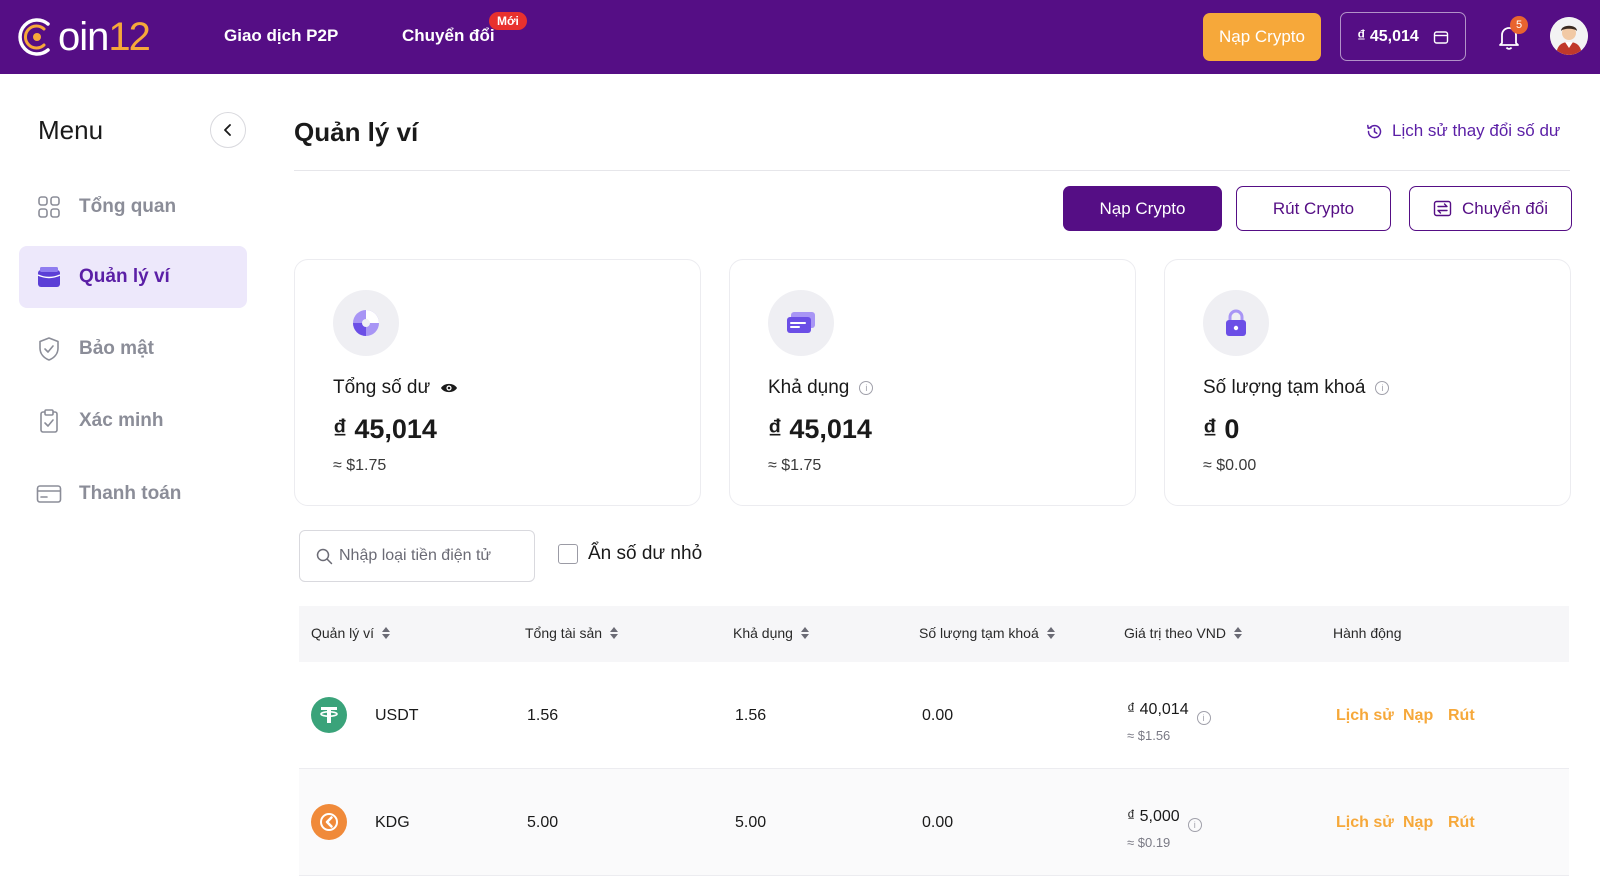 This screenshot has width=1600, height=890. I want to click on hide-small-balance-toggle: Ẩn số dư nhỏ, so click(630, 554).